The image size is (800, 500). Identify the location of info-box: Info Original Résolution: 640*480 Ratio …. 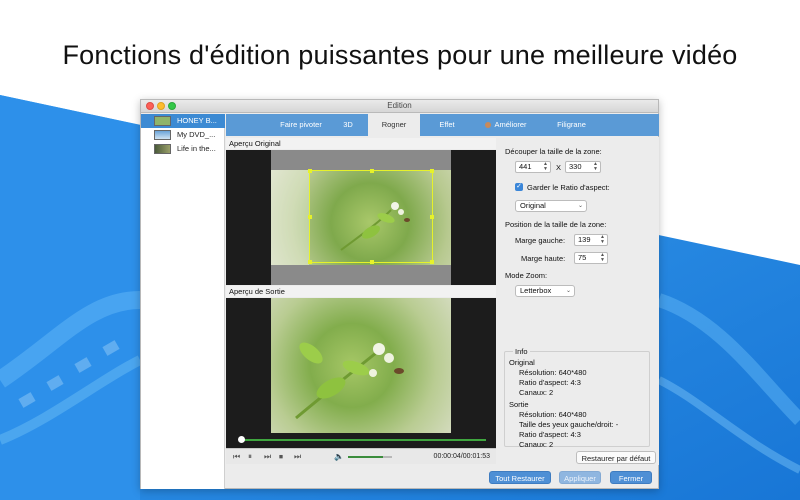
(577, 398).